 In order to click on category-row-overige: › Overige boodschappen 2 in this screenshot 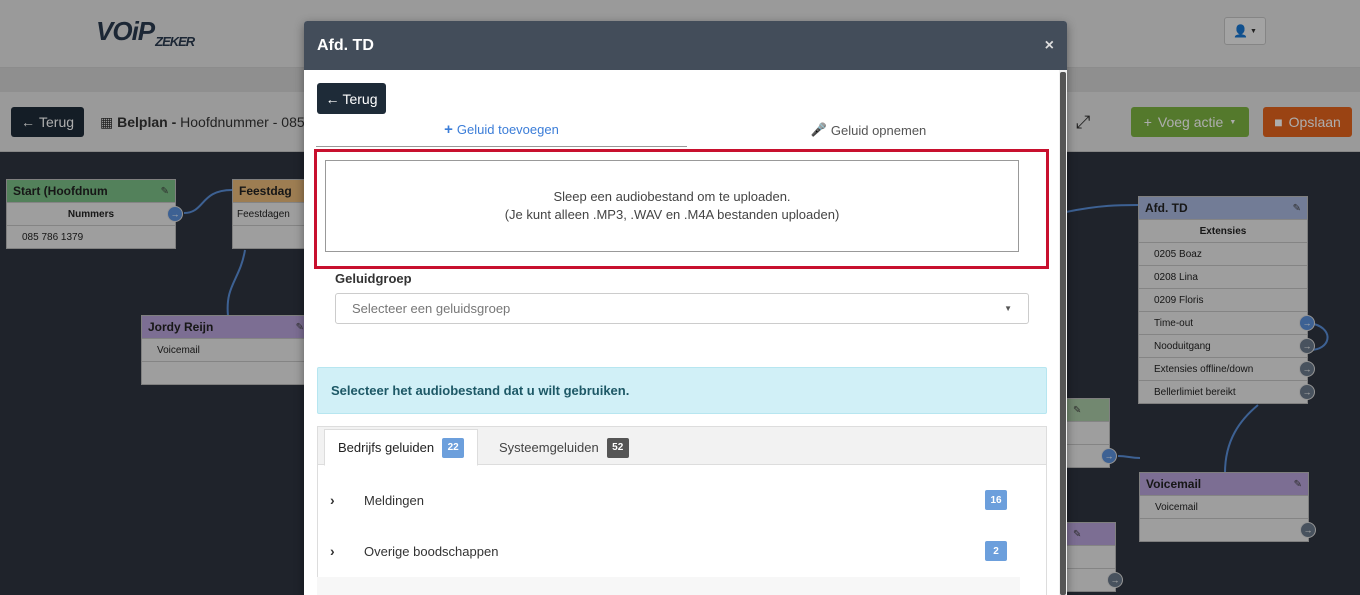, I will do `click(668, 551)`.